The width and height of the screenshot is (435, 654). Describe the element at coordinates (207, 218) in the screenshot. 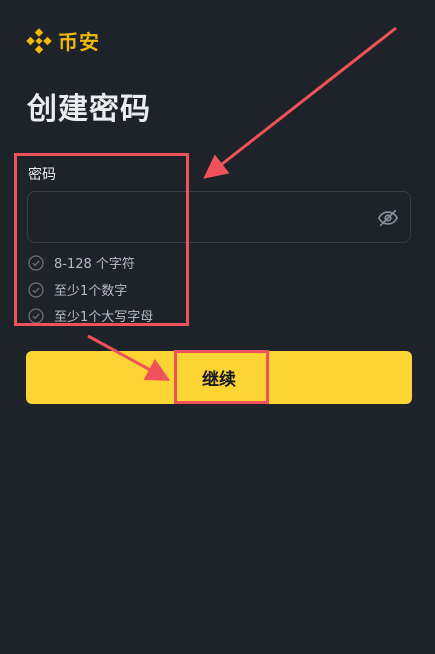

I see `password-input` at that location.